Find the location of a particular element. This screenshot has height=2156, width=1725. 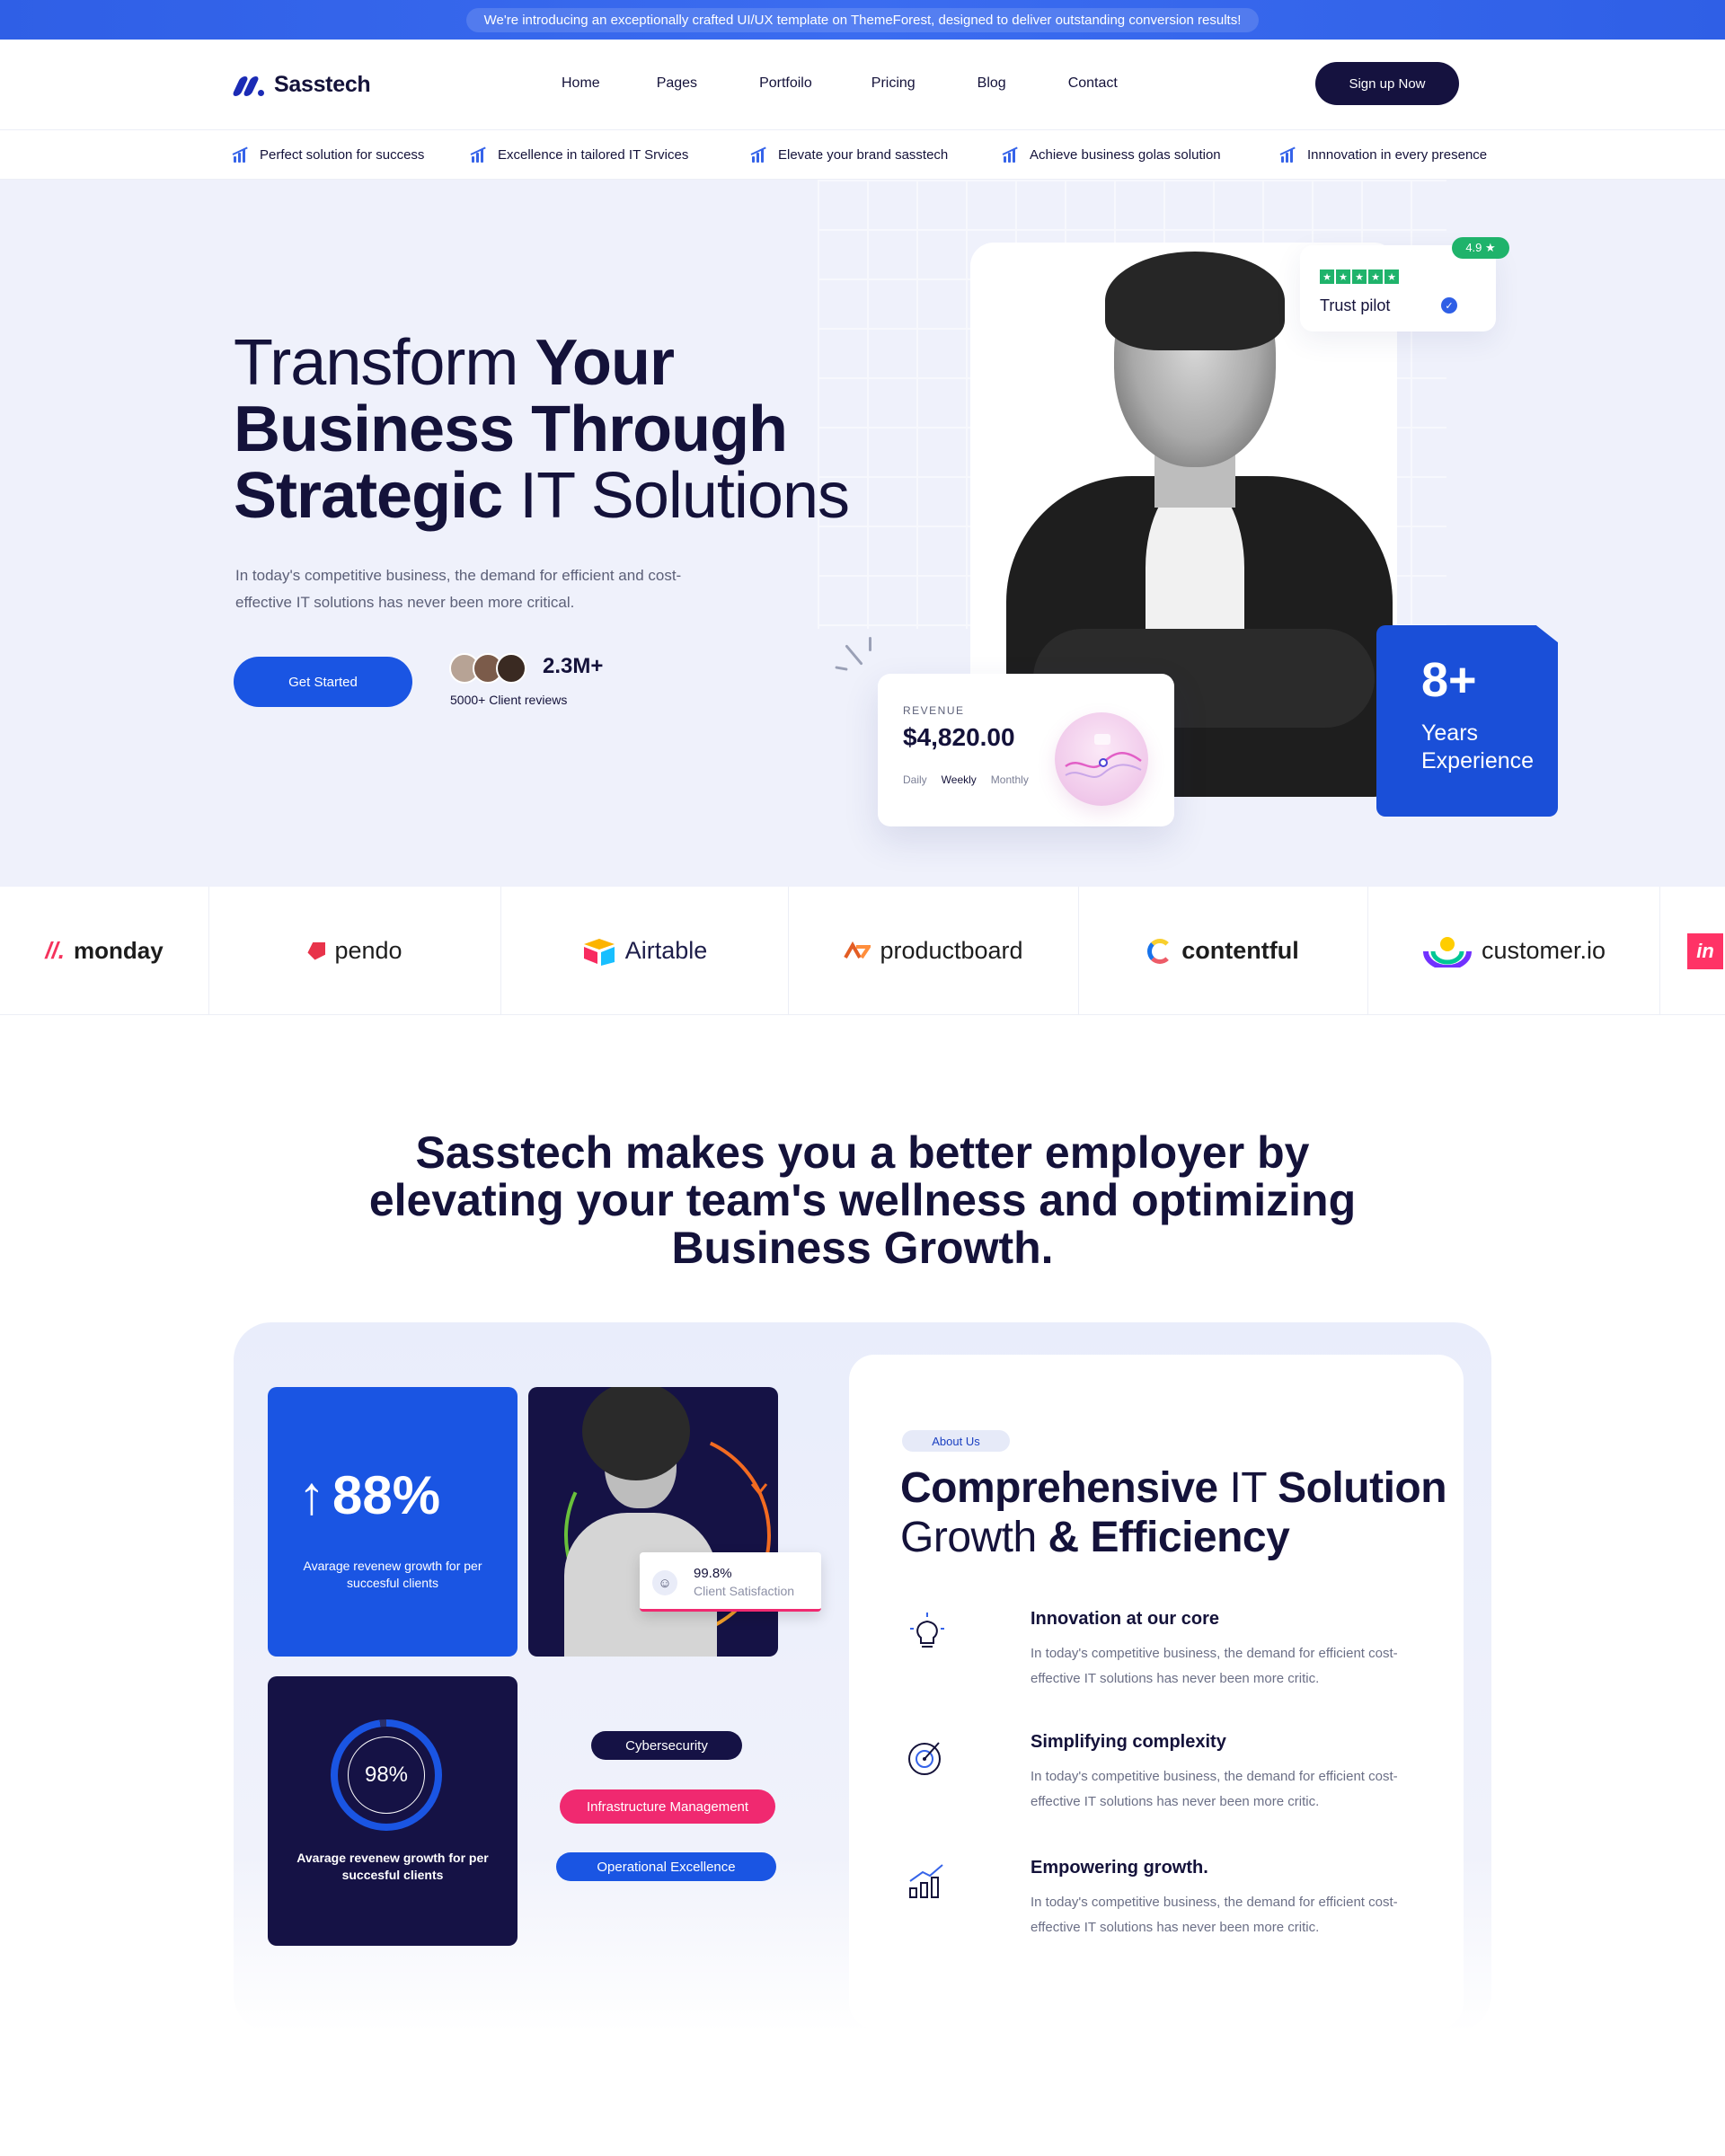

client-avatars is located at coordinates (487, 668).